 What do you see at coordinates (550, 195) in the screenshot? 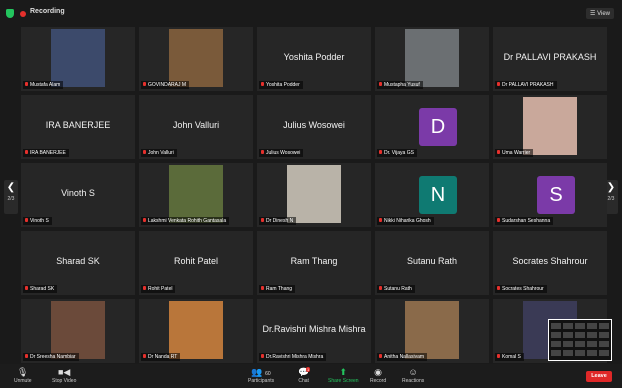
I see `participant-tile: S Sudarshan Seshanna` at bounding box center [550, 195].